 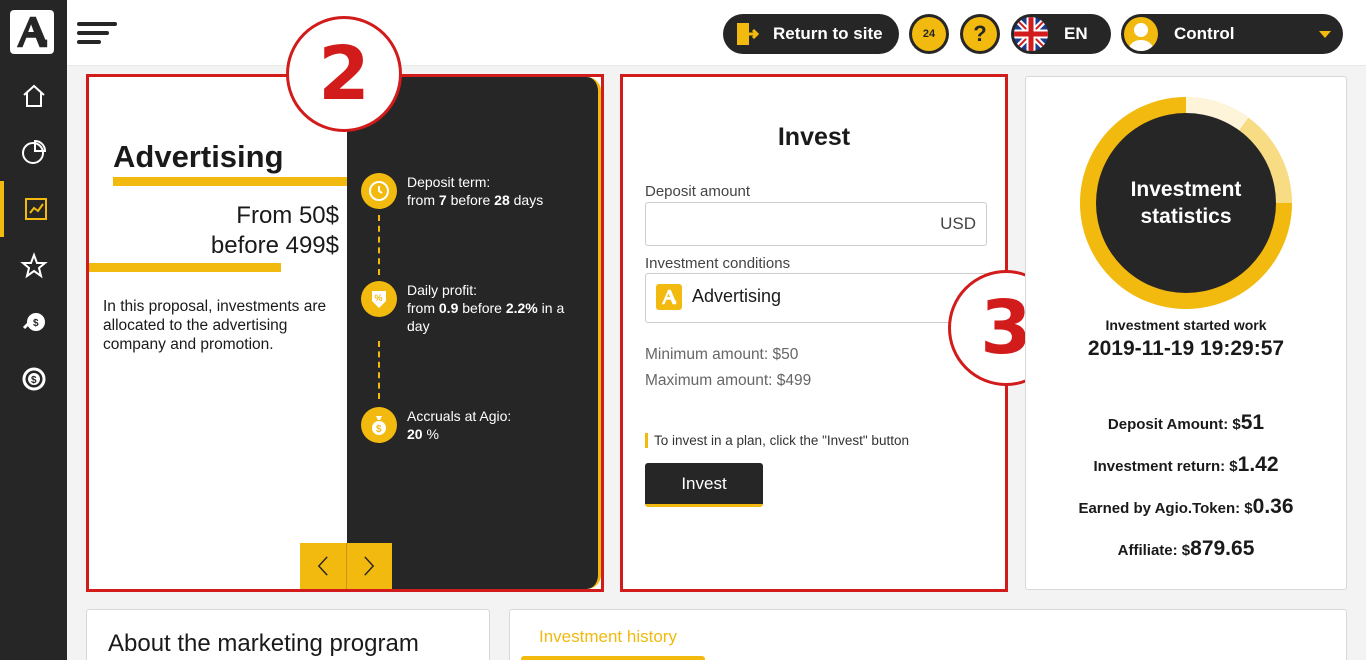 I want to click on support-24-button: 24, so click(x=929, y=34).